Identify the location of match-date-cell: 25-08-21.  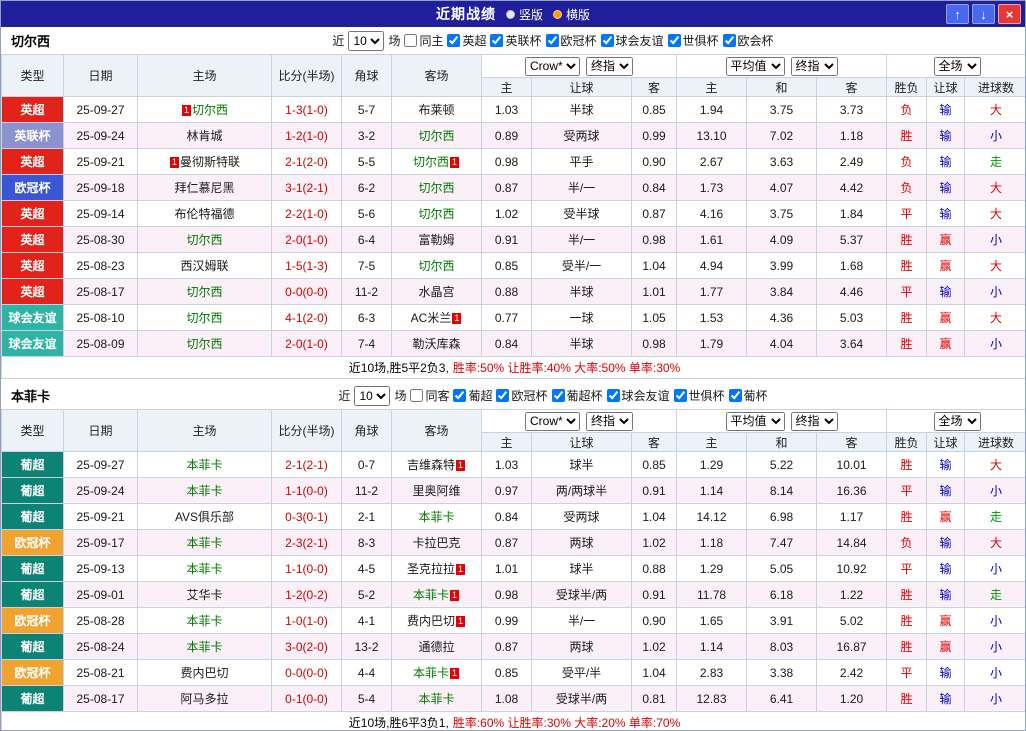
(100, 672).